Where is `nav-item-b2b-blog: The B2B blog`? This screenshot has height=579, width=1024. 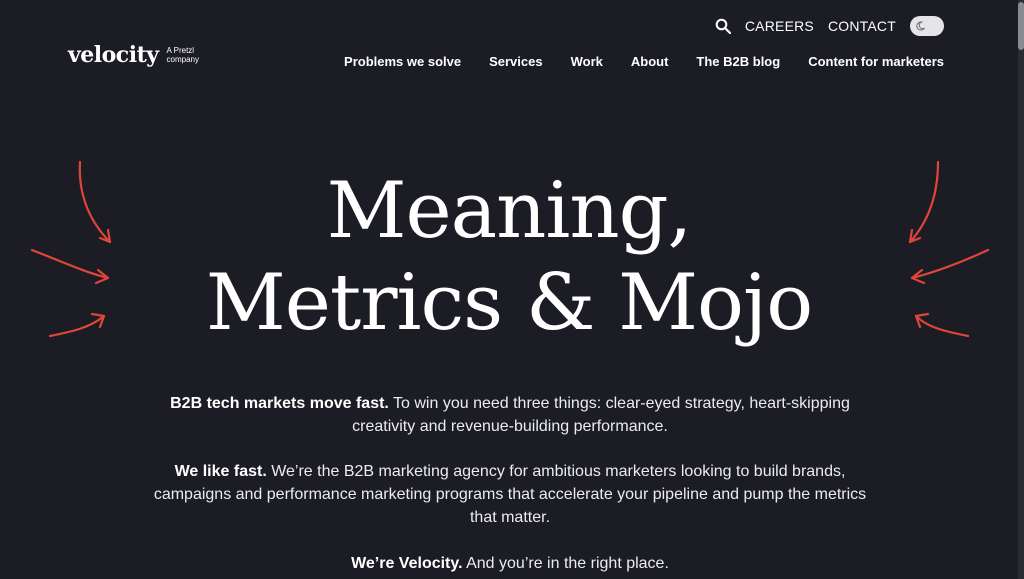 nav-item-b2b-blog: The B2B blog is located at coordinates (738, 61).